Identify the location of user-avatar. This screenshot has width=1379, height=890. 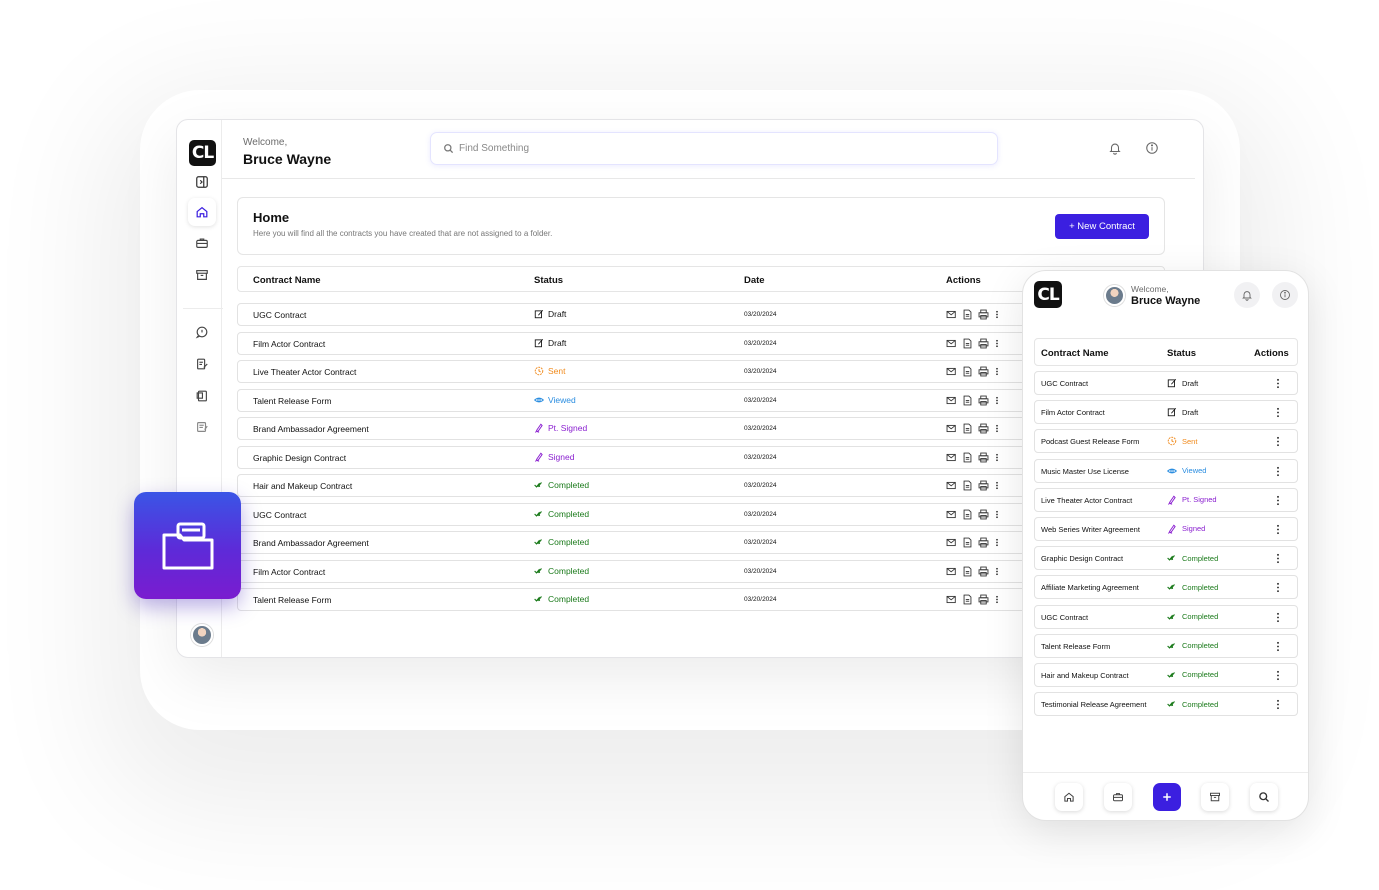
(202, 635).